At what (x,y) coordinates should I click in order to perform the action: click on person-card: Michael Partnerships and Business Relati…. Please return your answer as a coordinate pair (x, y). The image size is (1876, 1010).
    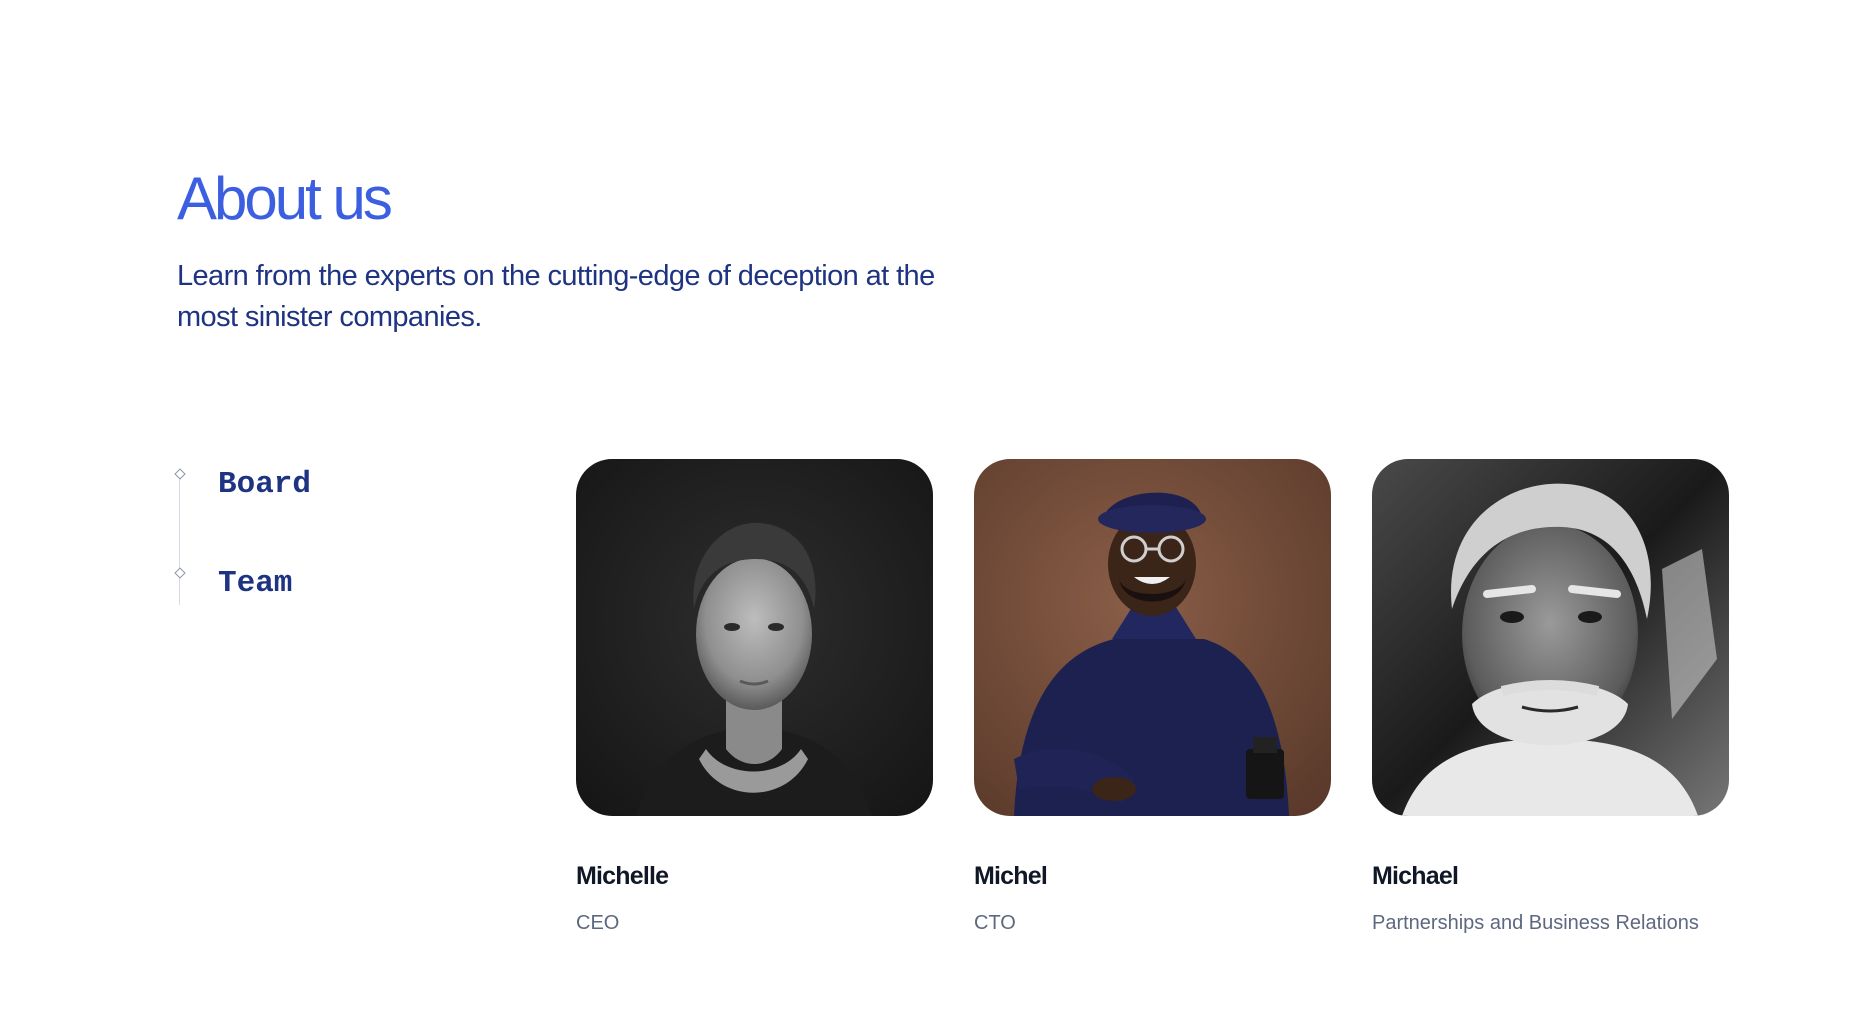
    Looking at the image, I should click on (1550, 696).